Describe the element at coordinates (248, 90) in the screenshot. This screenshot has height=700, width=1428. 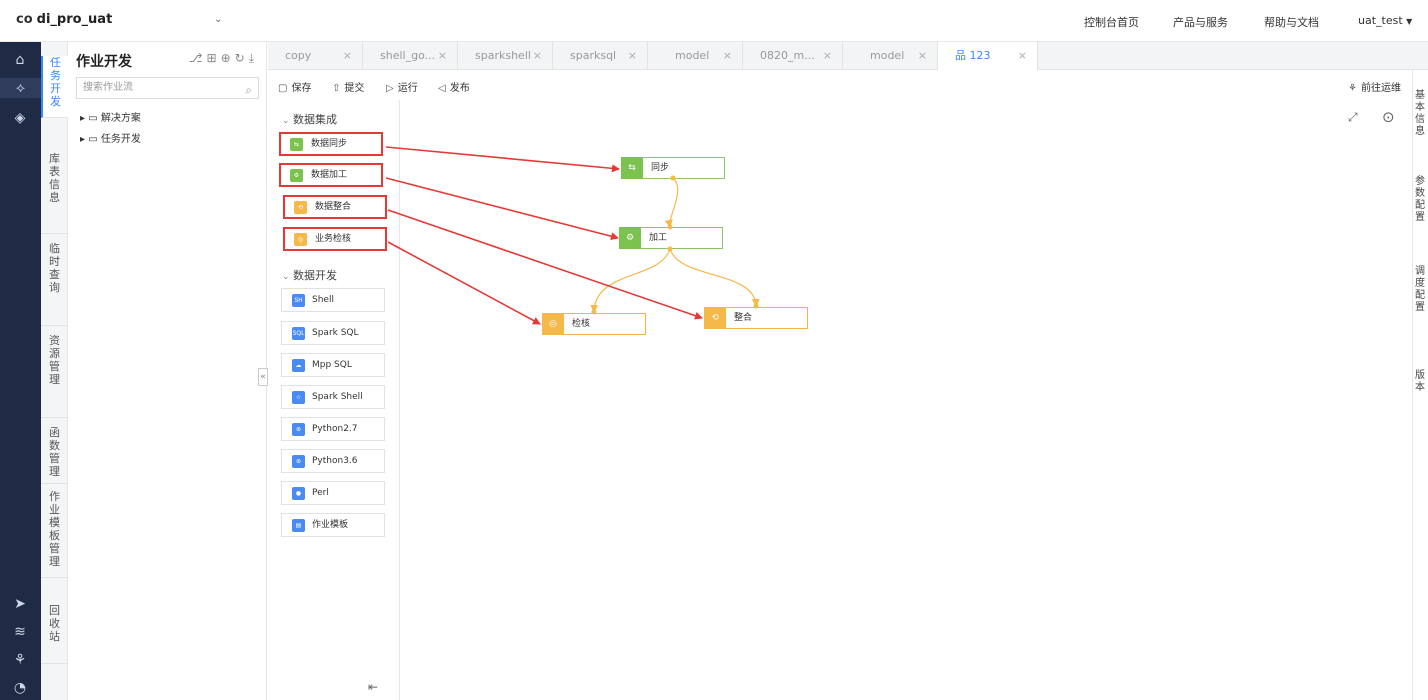
I see `search-icon: ⌕` at that location.